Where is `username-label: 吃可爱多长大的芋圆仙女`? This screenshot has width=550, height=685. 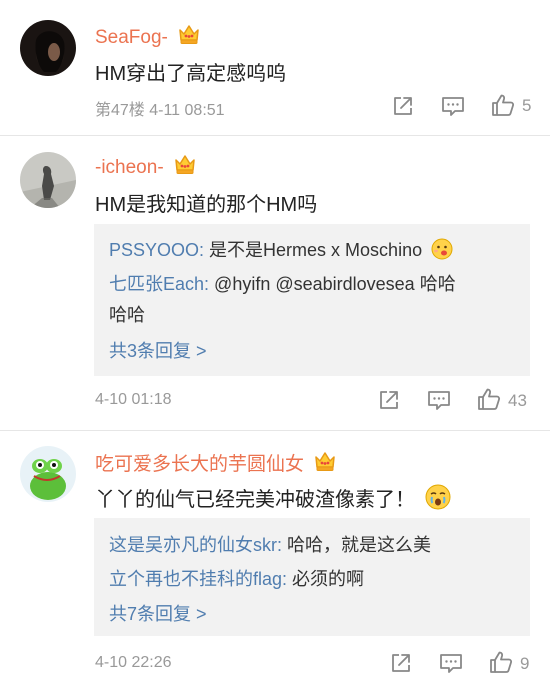
username-label: 吃可爱多长大的芋圆仙女 is located at coordinates (199, 464).